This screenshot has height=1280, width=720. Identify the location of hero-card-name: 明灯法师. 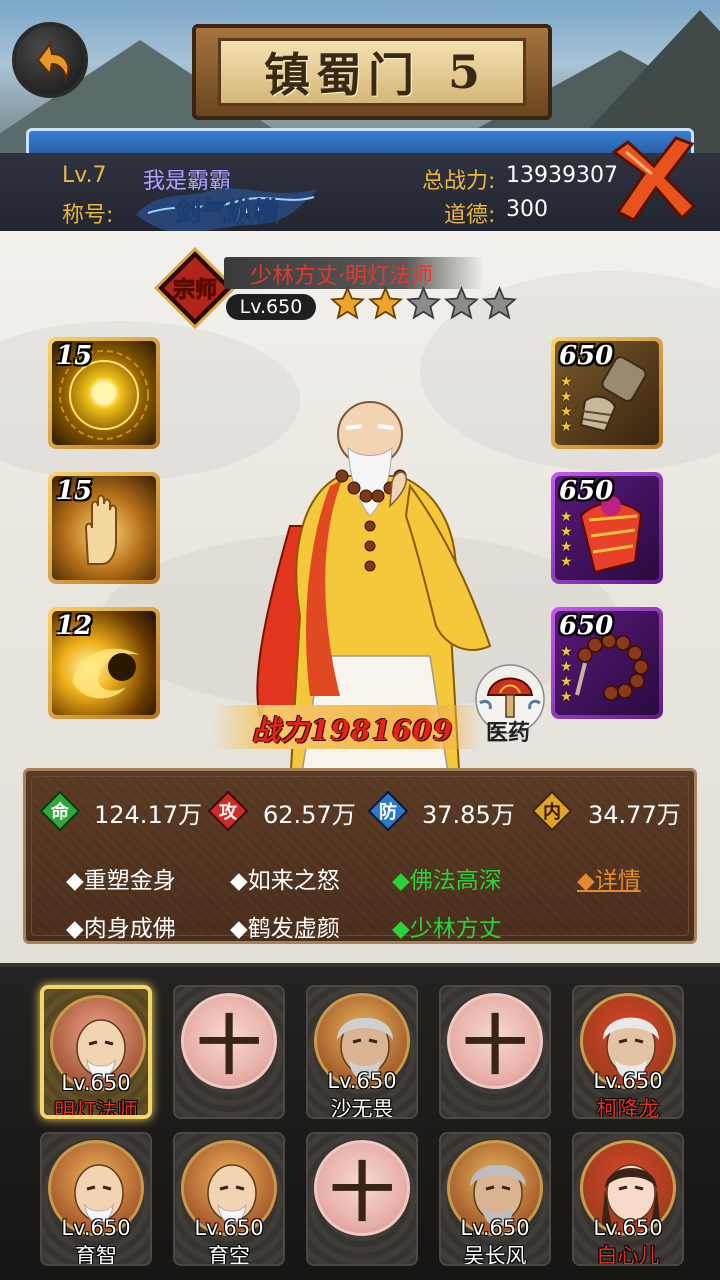
(96, 1109).